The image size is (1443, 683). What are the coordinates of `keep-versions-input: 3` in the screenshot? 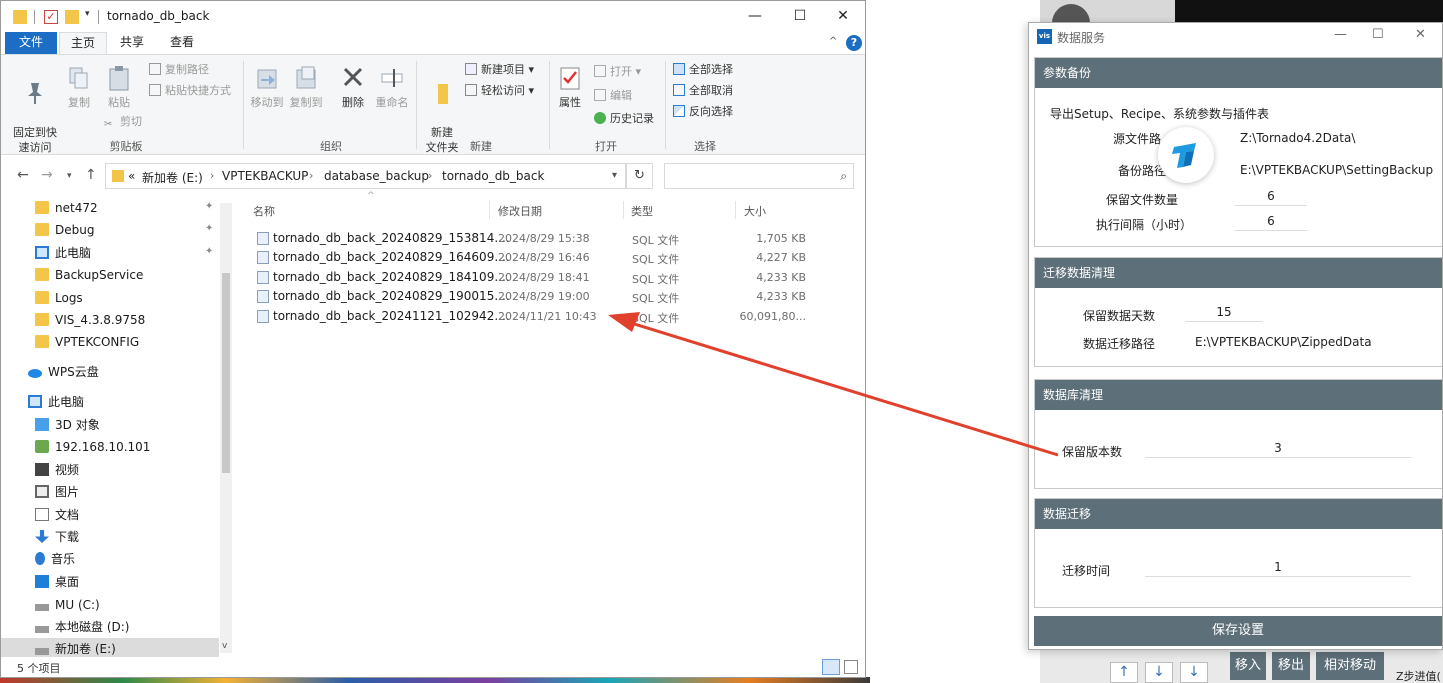 It's located at (1278, 448).